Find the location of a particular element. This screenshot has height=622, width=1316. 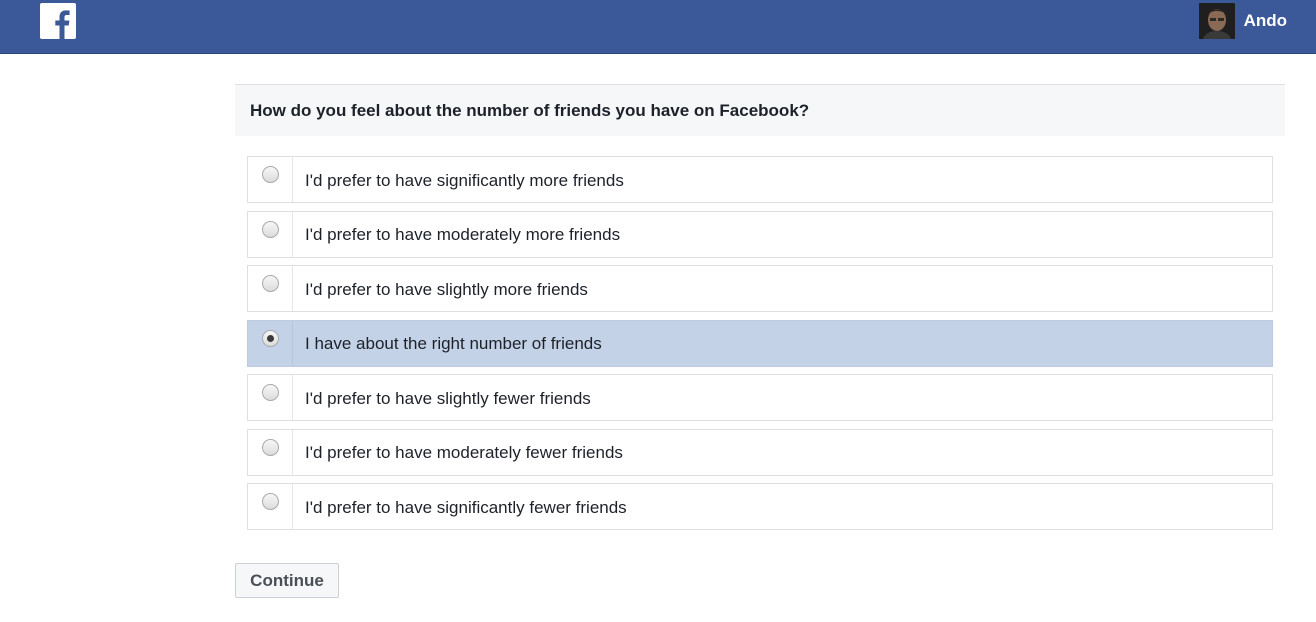

facebook-f-icon is located at coordinates (58, 21).